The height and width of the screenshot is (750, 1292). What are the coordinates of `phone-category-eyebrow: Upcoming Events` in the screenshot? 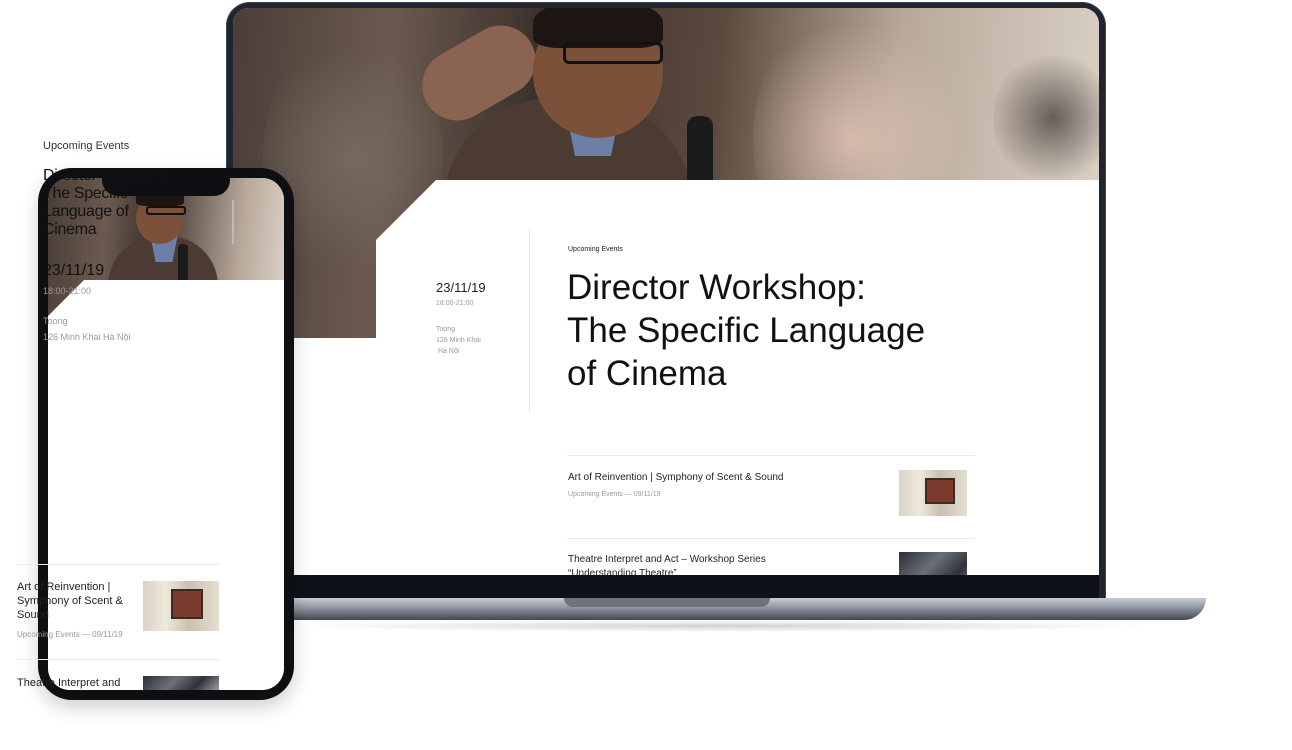 It's located at (86, 146).